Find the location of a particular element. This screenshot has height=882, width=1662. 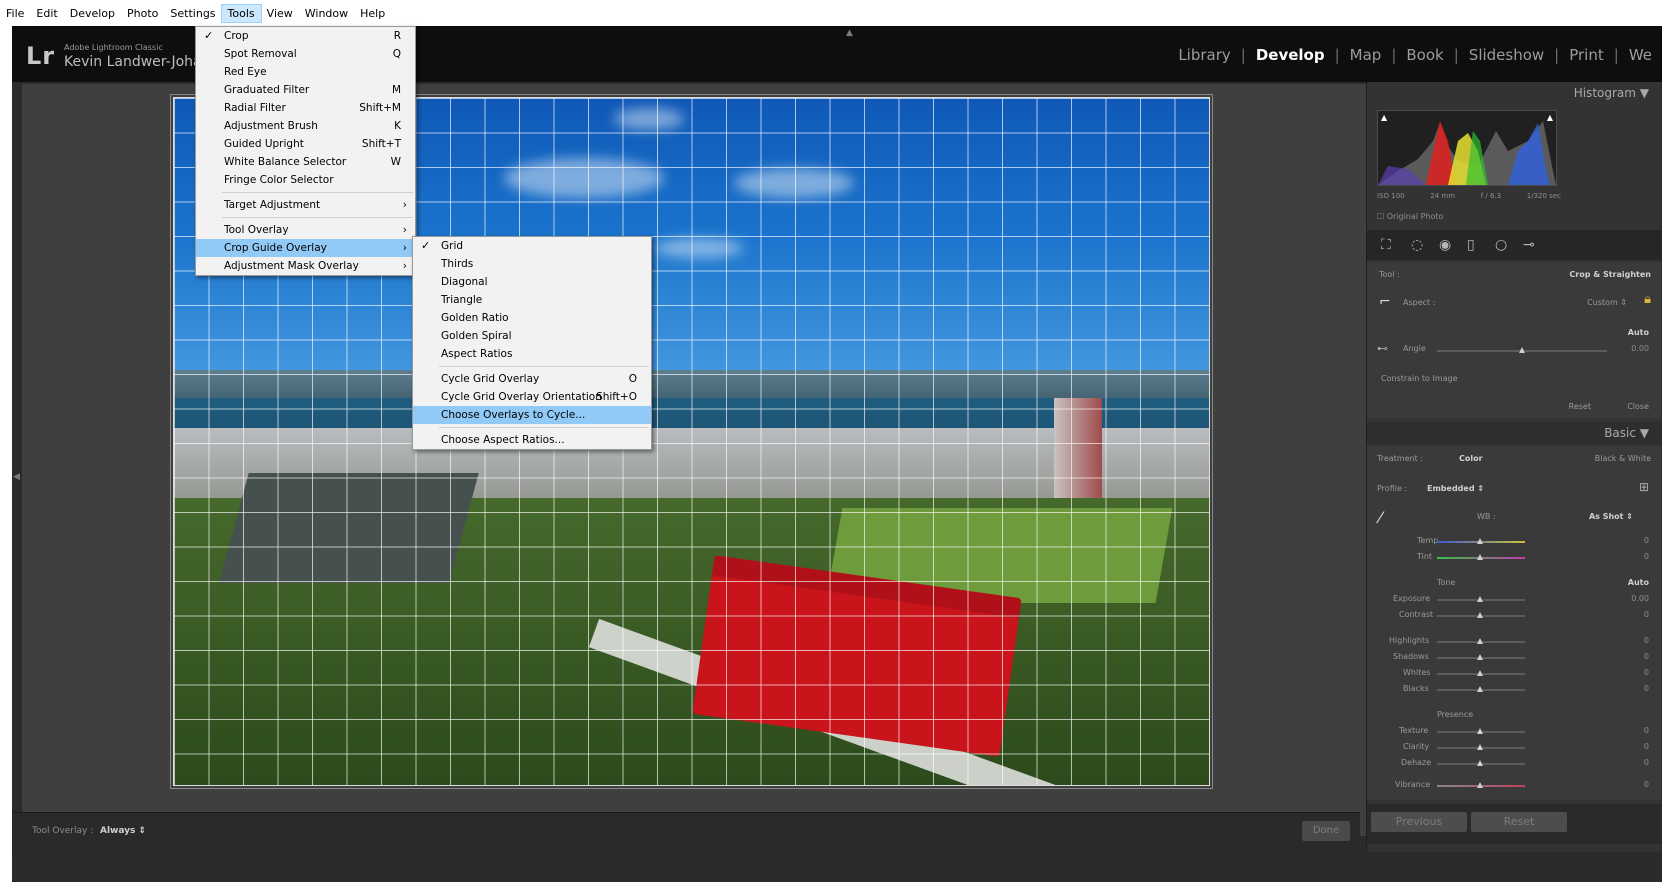

tool-overlay-select: Always ⇕ is located at coordinates (123, 831).